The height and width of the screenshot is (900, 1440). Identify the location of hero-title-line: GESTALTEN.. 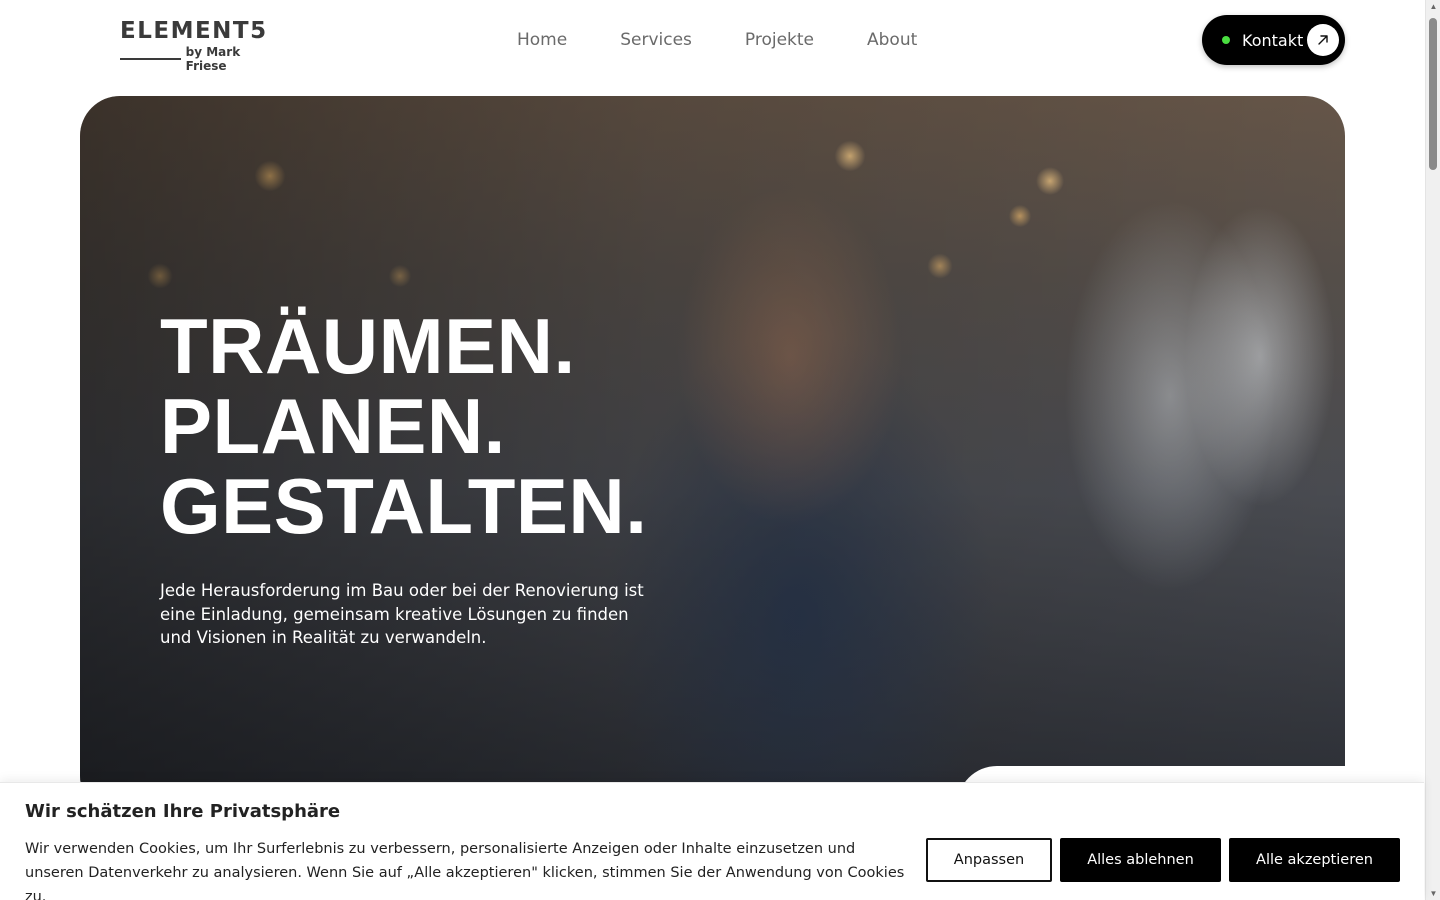
(404, 506).